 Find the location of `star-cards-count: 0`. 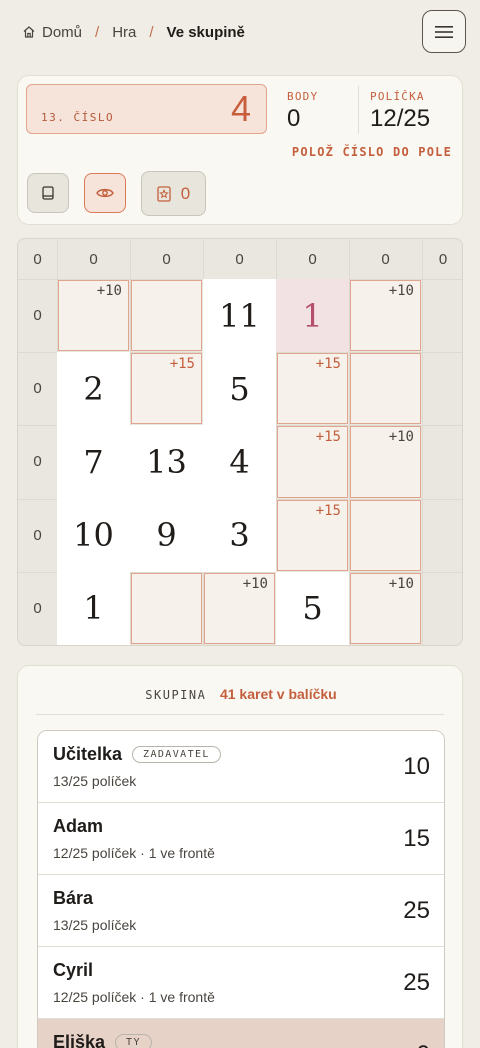

star-cards-count: 0 is located at coordinates (185, 193).